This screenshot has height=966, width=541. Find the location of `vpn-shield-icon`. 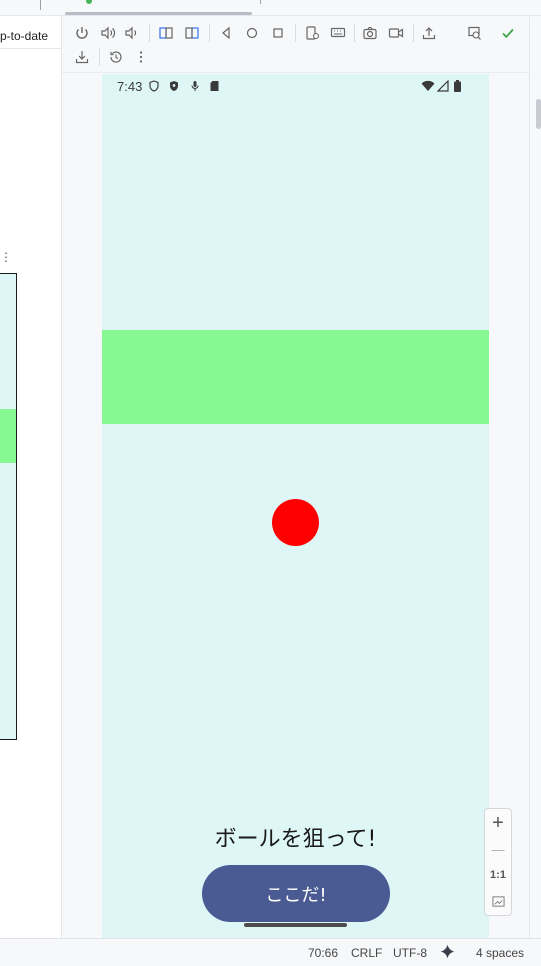

vpn-shield-icon is located at coordinates (154, 86).